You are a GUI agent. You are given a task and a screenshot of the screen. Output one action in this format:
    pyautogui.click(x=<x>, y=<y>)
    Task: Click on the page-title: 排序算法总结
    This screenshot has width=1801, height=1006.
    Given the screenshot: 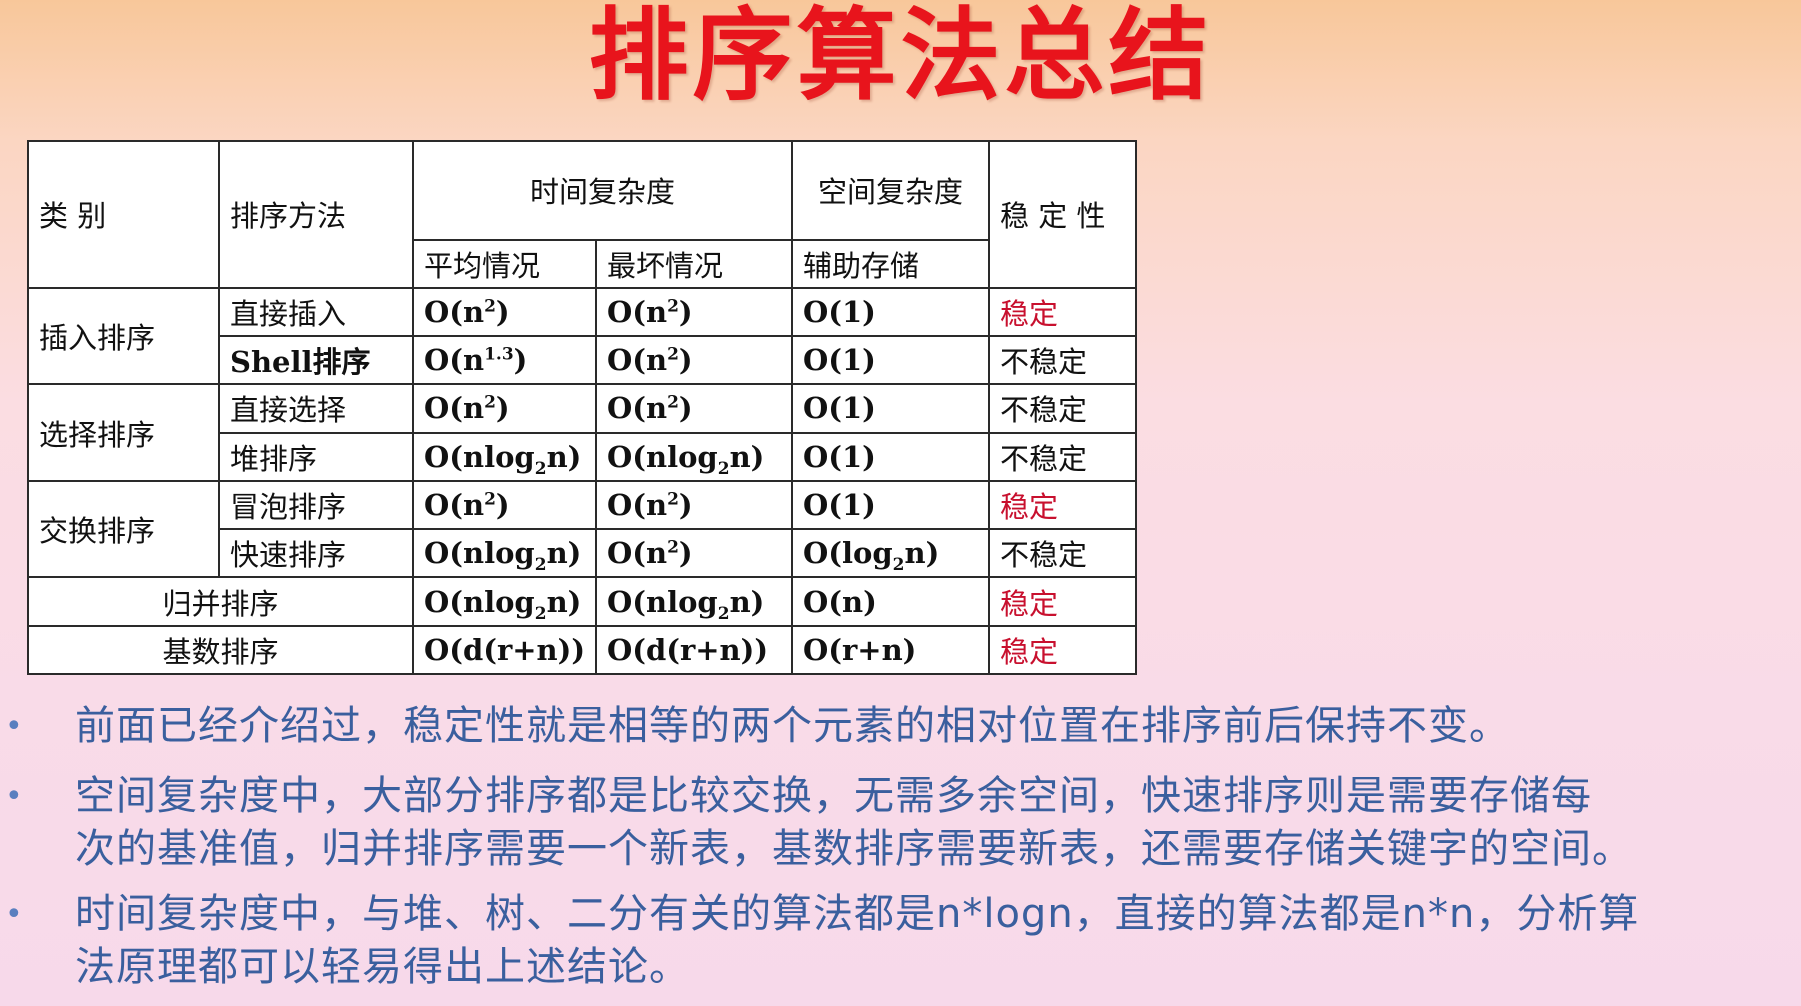 What is the action you would take?
    pyautogui.click(x=900, y=57)
    